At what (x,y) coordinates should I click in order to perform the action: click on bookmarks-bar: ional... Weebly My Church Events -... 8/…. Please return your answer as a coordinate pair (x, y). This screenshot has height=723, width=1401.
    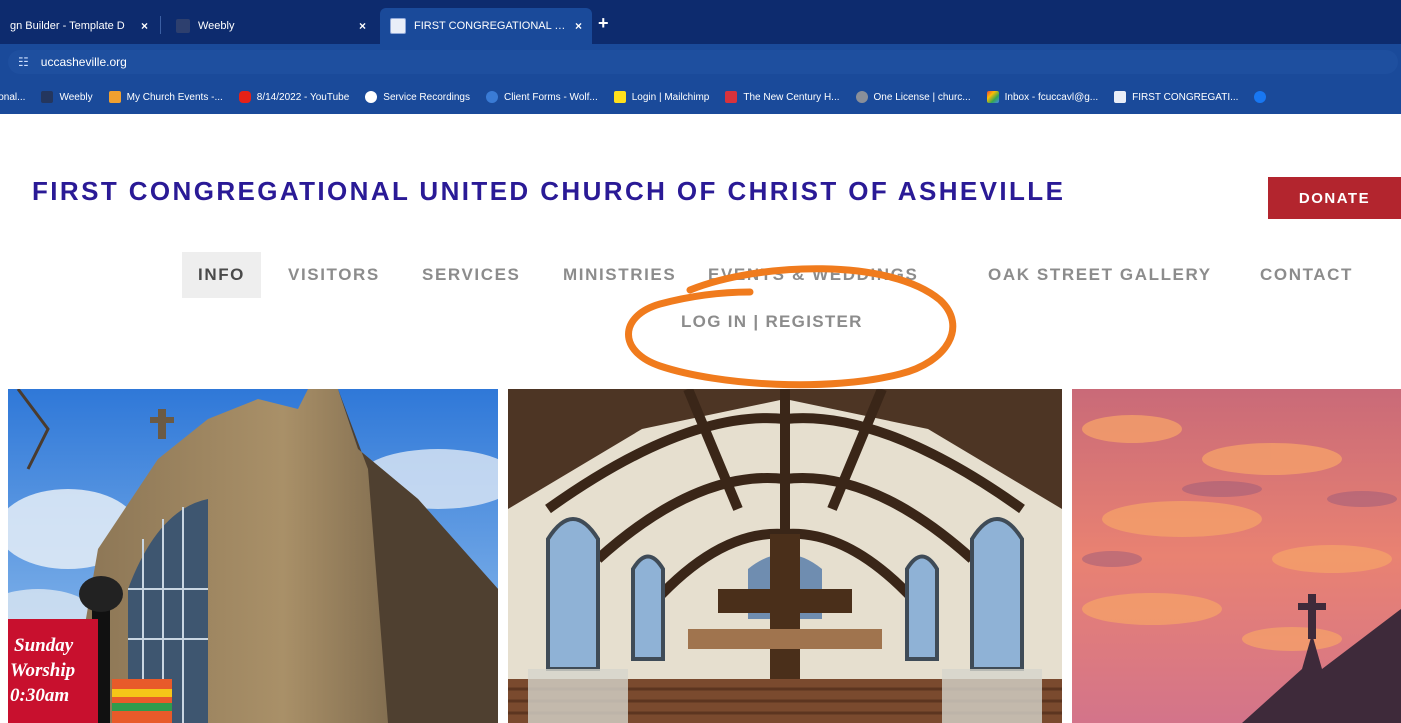
    Looking at the image, I should click on (700, 97).